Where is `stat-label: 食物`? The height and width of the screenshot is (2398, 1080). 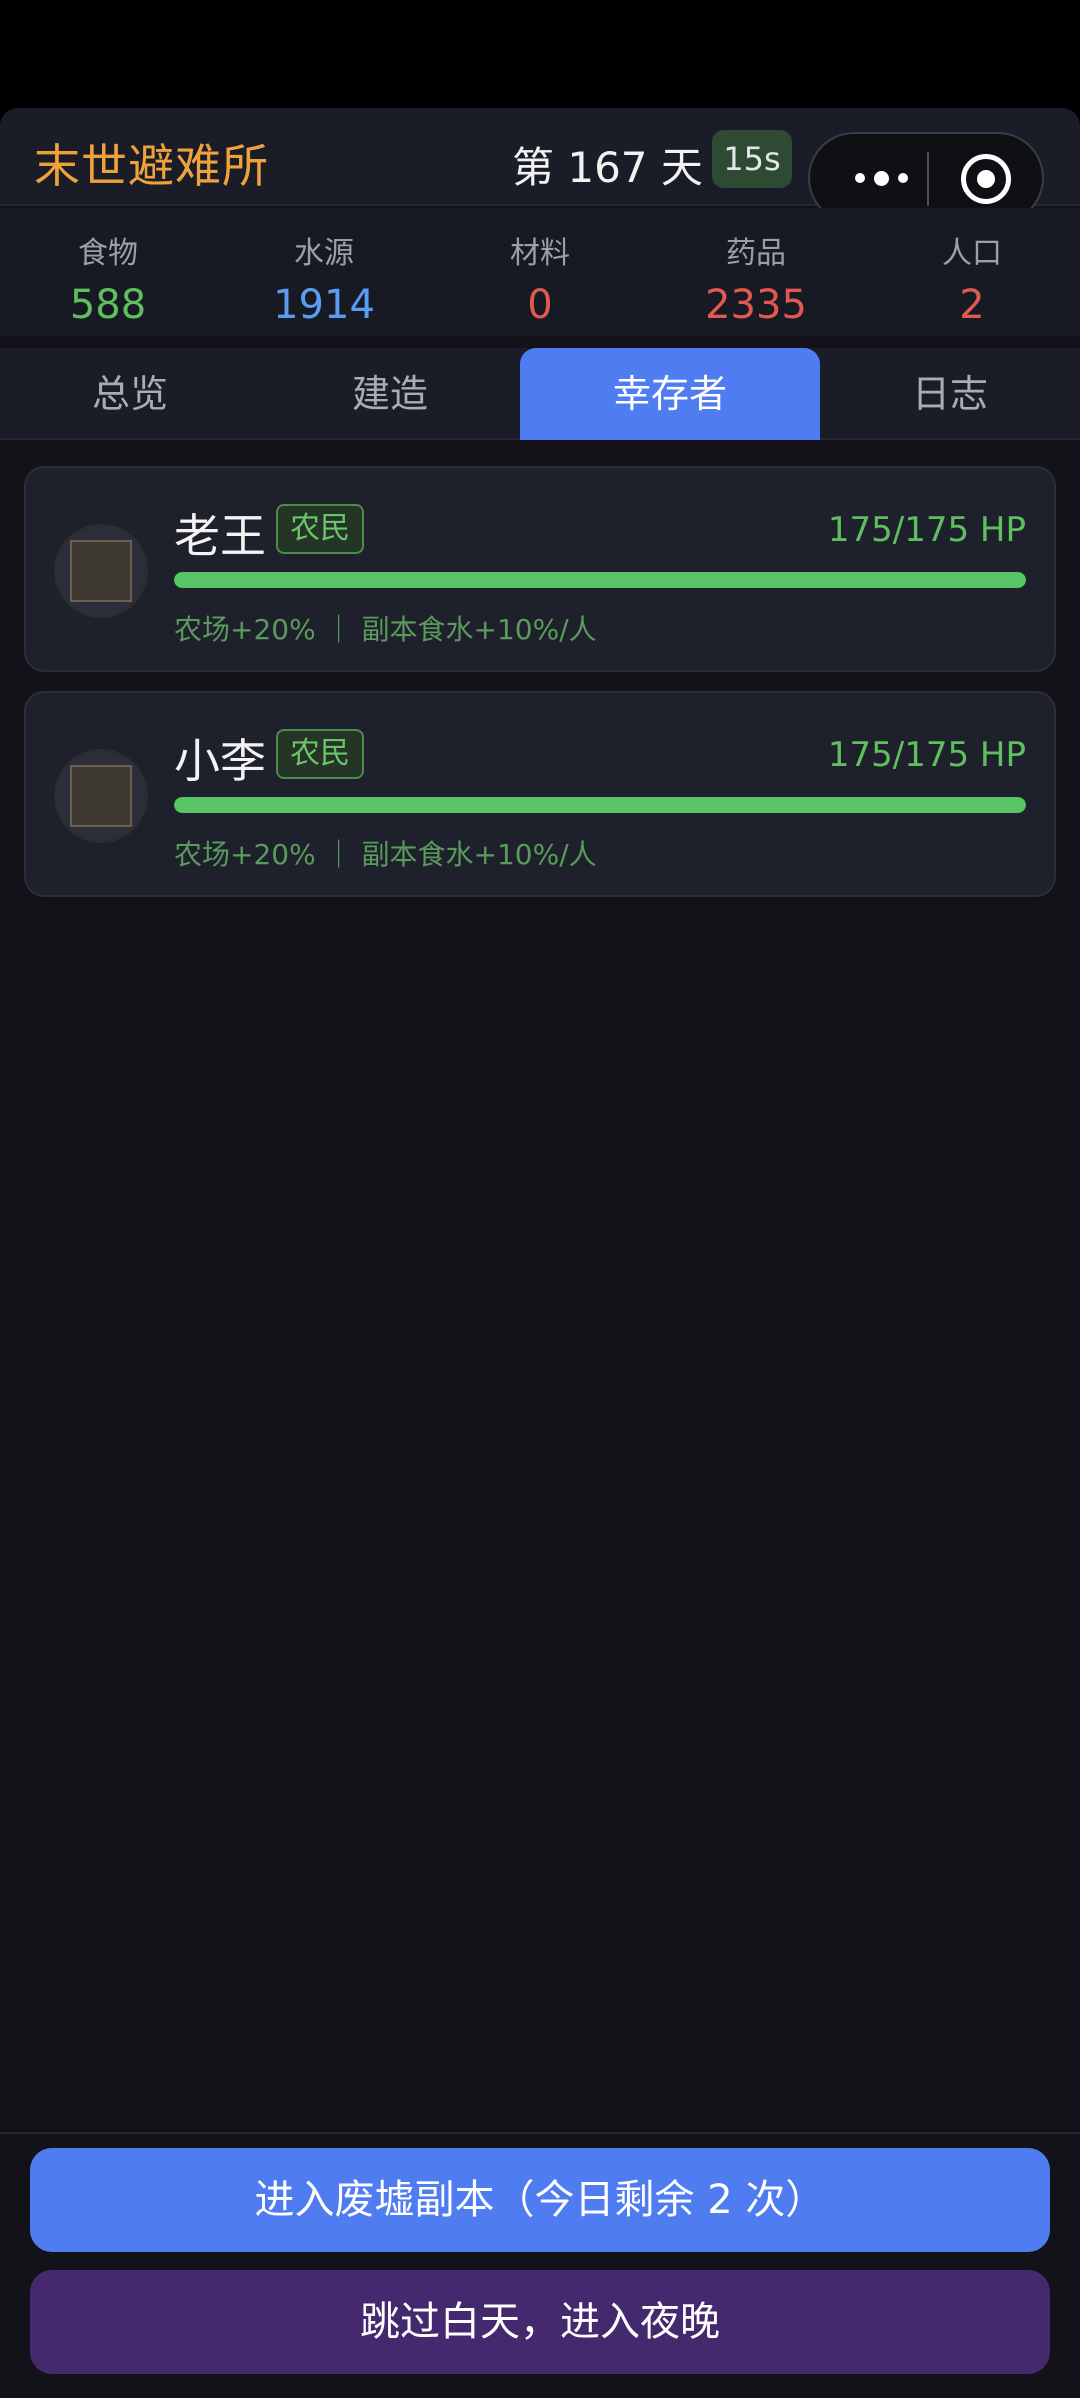 stat-label: 食物 is located at coordinates (108, 253).